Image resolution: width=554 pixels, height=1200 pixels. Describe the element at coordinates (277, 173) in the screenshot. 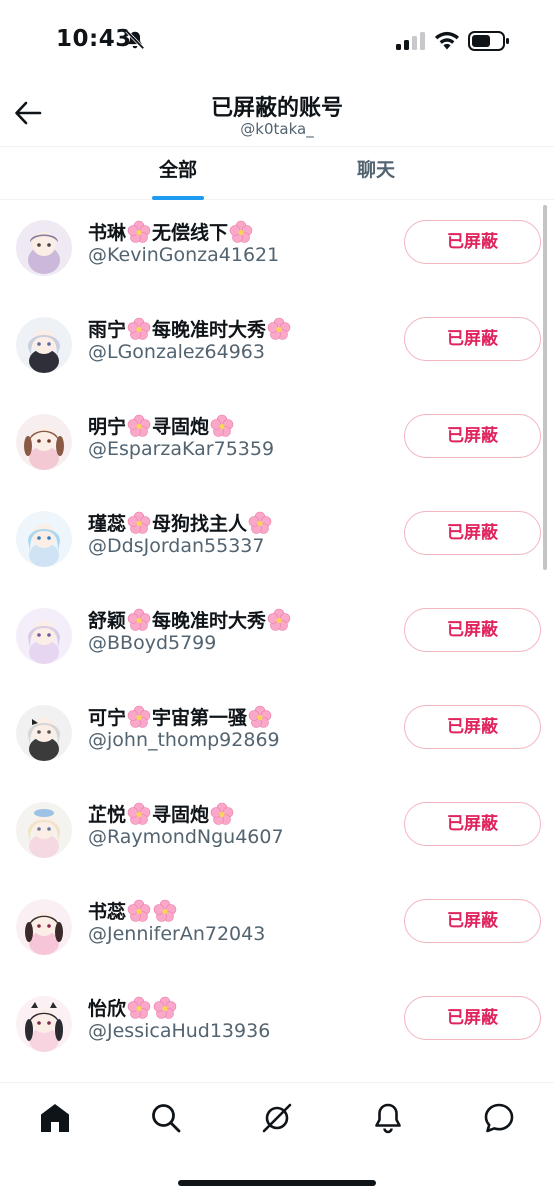

I see `tab-bar: 全部 聊天` at that location.